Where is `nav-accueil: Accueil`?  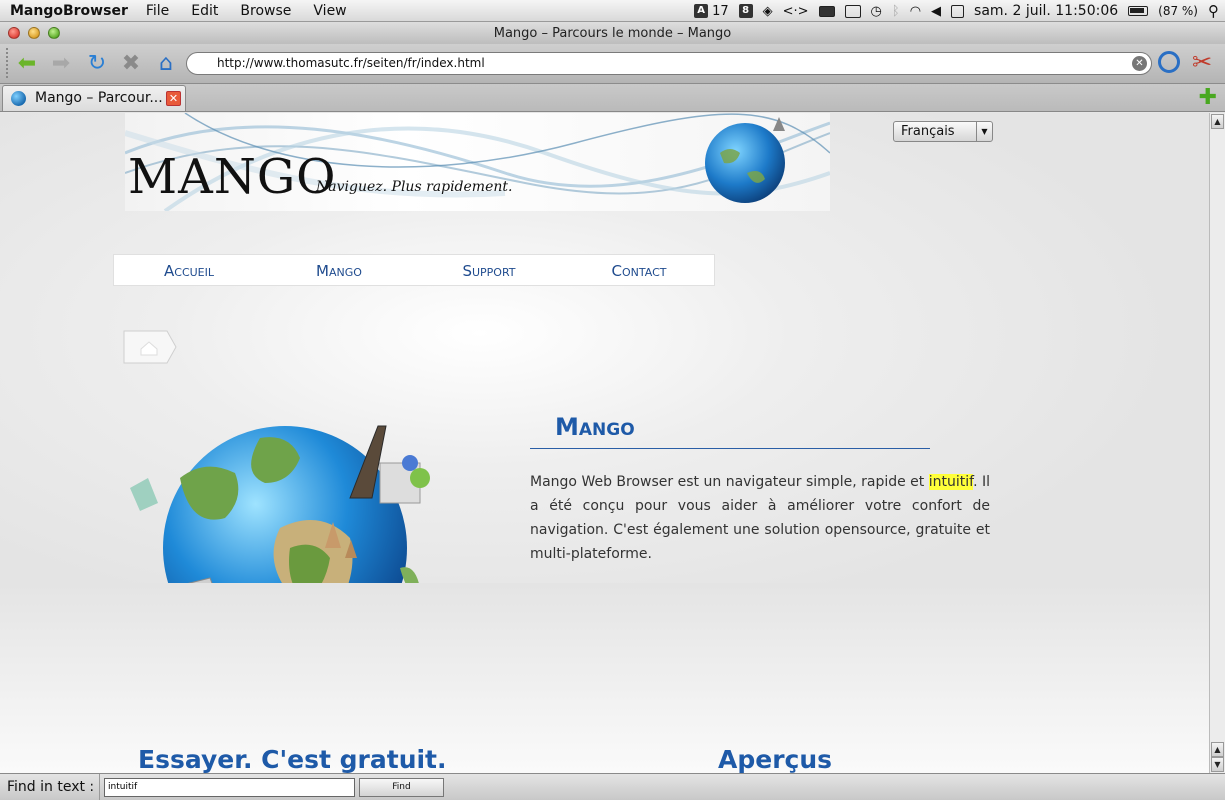 nav-accueil: Accueil is located at coordinates (189, 271).